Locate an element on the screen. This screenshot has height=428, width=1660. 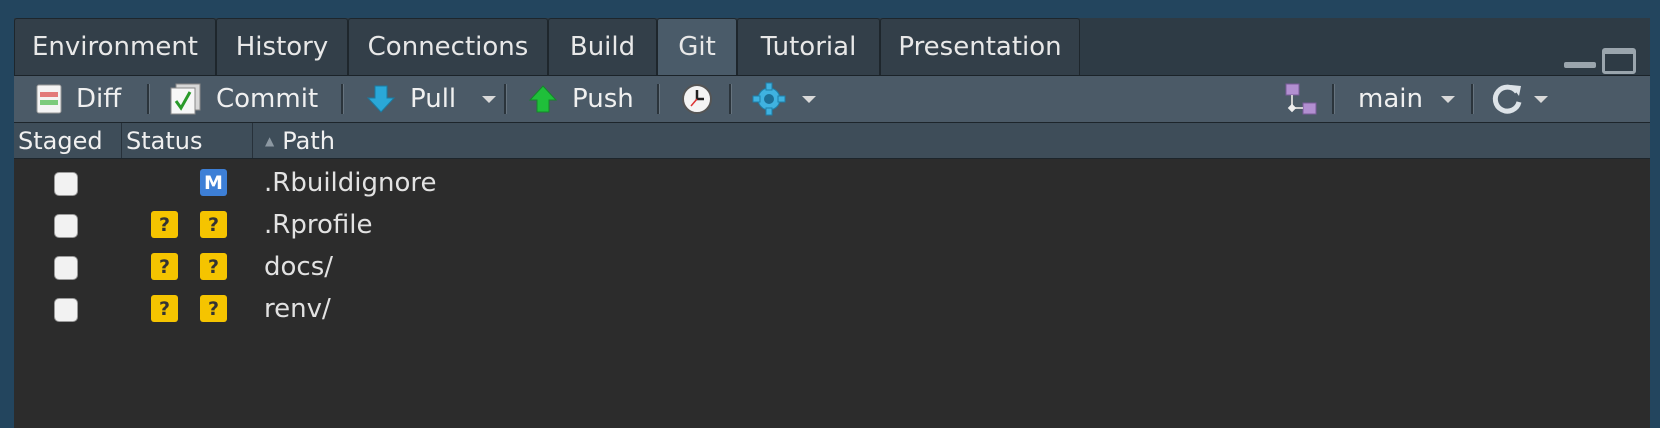
tab-presentation: Presentation is located at coordinates (980, 46).